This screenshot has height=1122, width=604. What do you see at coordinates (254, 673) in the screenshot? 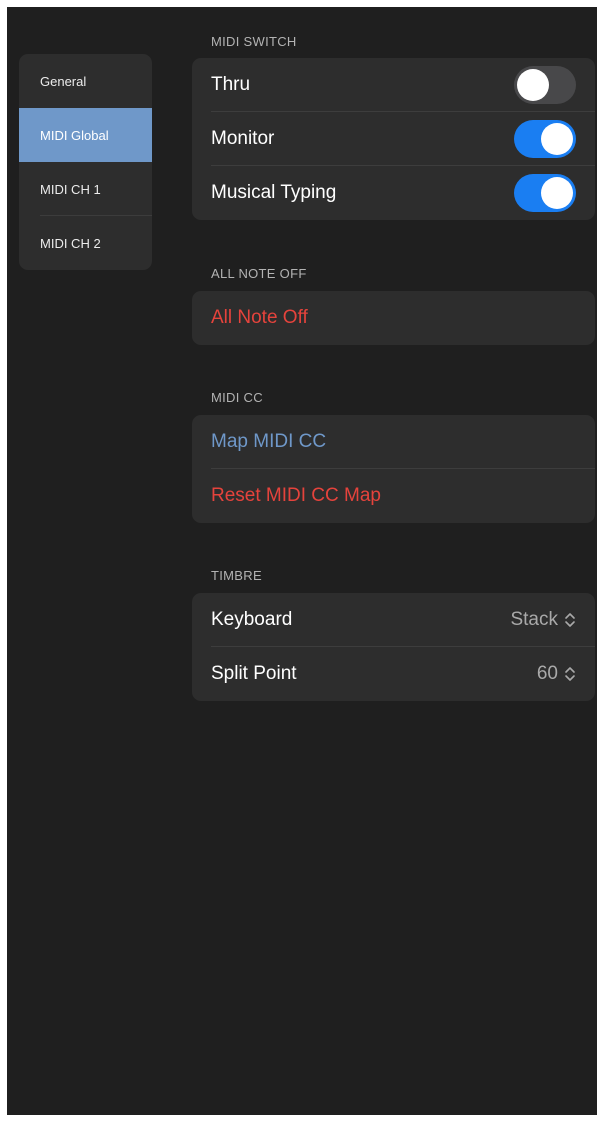
I see `row-label: Split Point` at bounding box center [254, 673].